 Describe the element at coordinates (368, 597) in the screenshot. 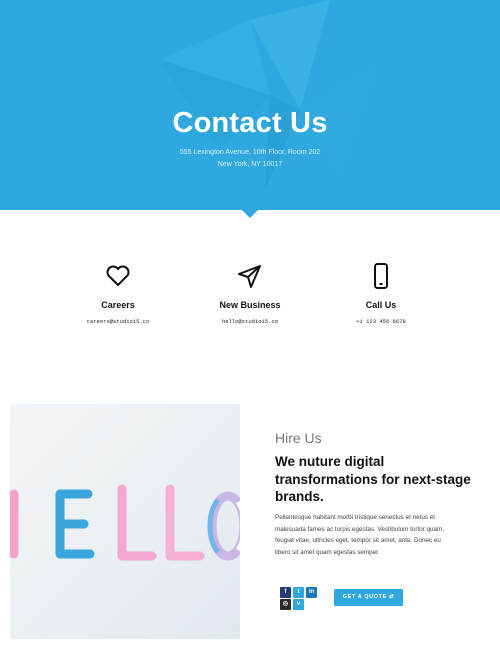

I see `get-a-quote-button: GET A QUOTE ⇄` at that location.